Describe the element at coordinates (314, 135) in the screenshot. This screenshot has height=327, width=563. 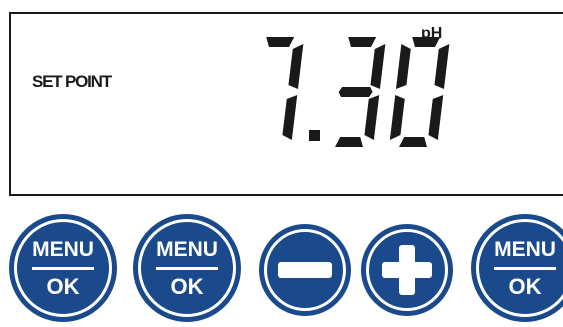
I see `decimal-point` at that location.